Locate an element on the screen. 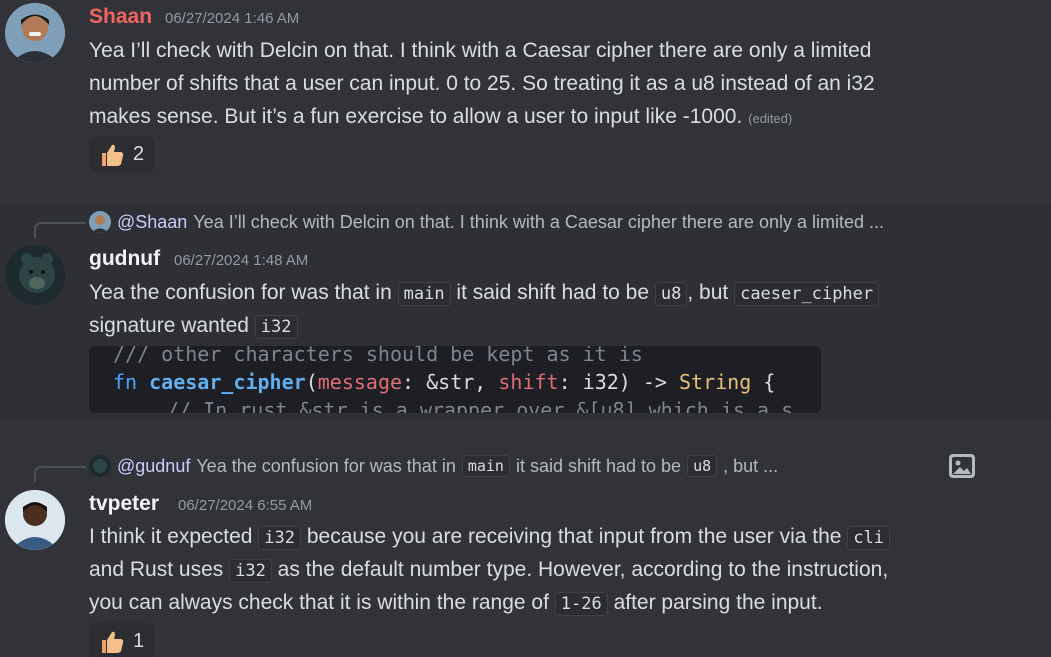 The width and height of the screenshot is (1051, 657). inline-code: cli is located at coordinates (869, 538).